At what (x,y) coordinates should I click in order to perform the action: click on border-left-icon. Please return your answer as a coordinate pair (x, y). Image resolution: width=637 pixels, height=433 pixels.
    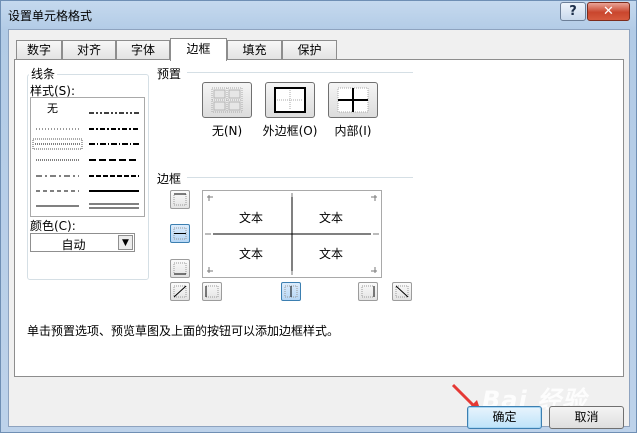
    Looking at the image, I should click on (212, 291).